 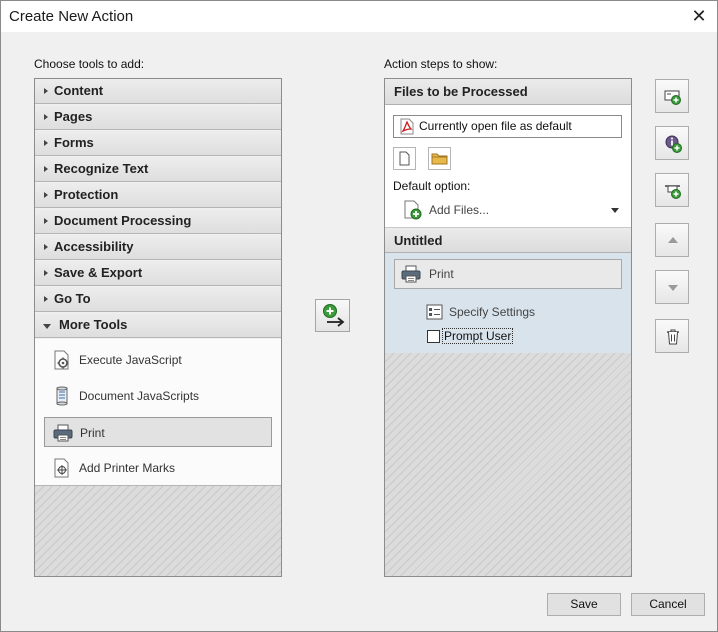 What do you see at coordinates (98, 272) in the screenshot?
I see `category-label: Save & Export` at bounding box center [98, 272].